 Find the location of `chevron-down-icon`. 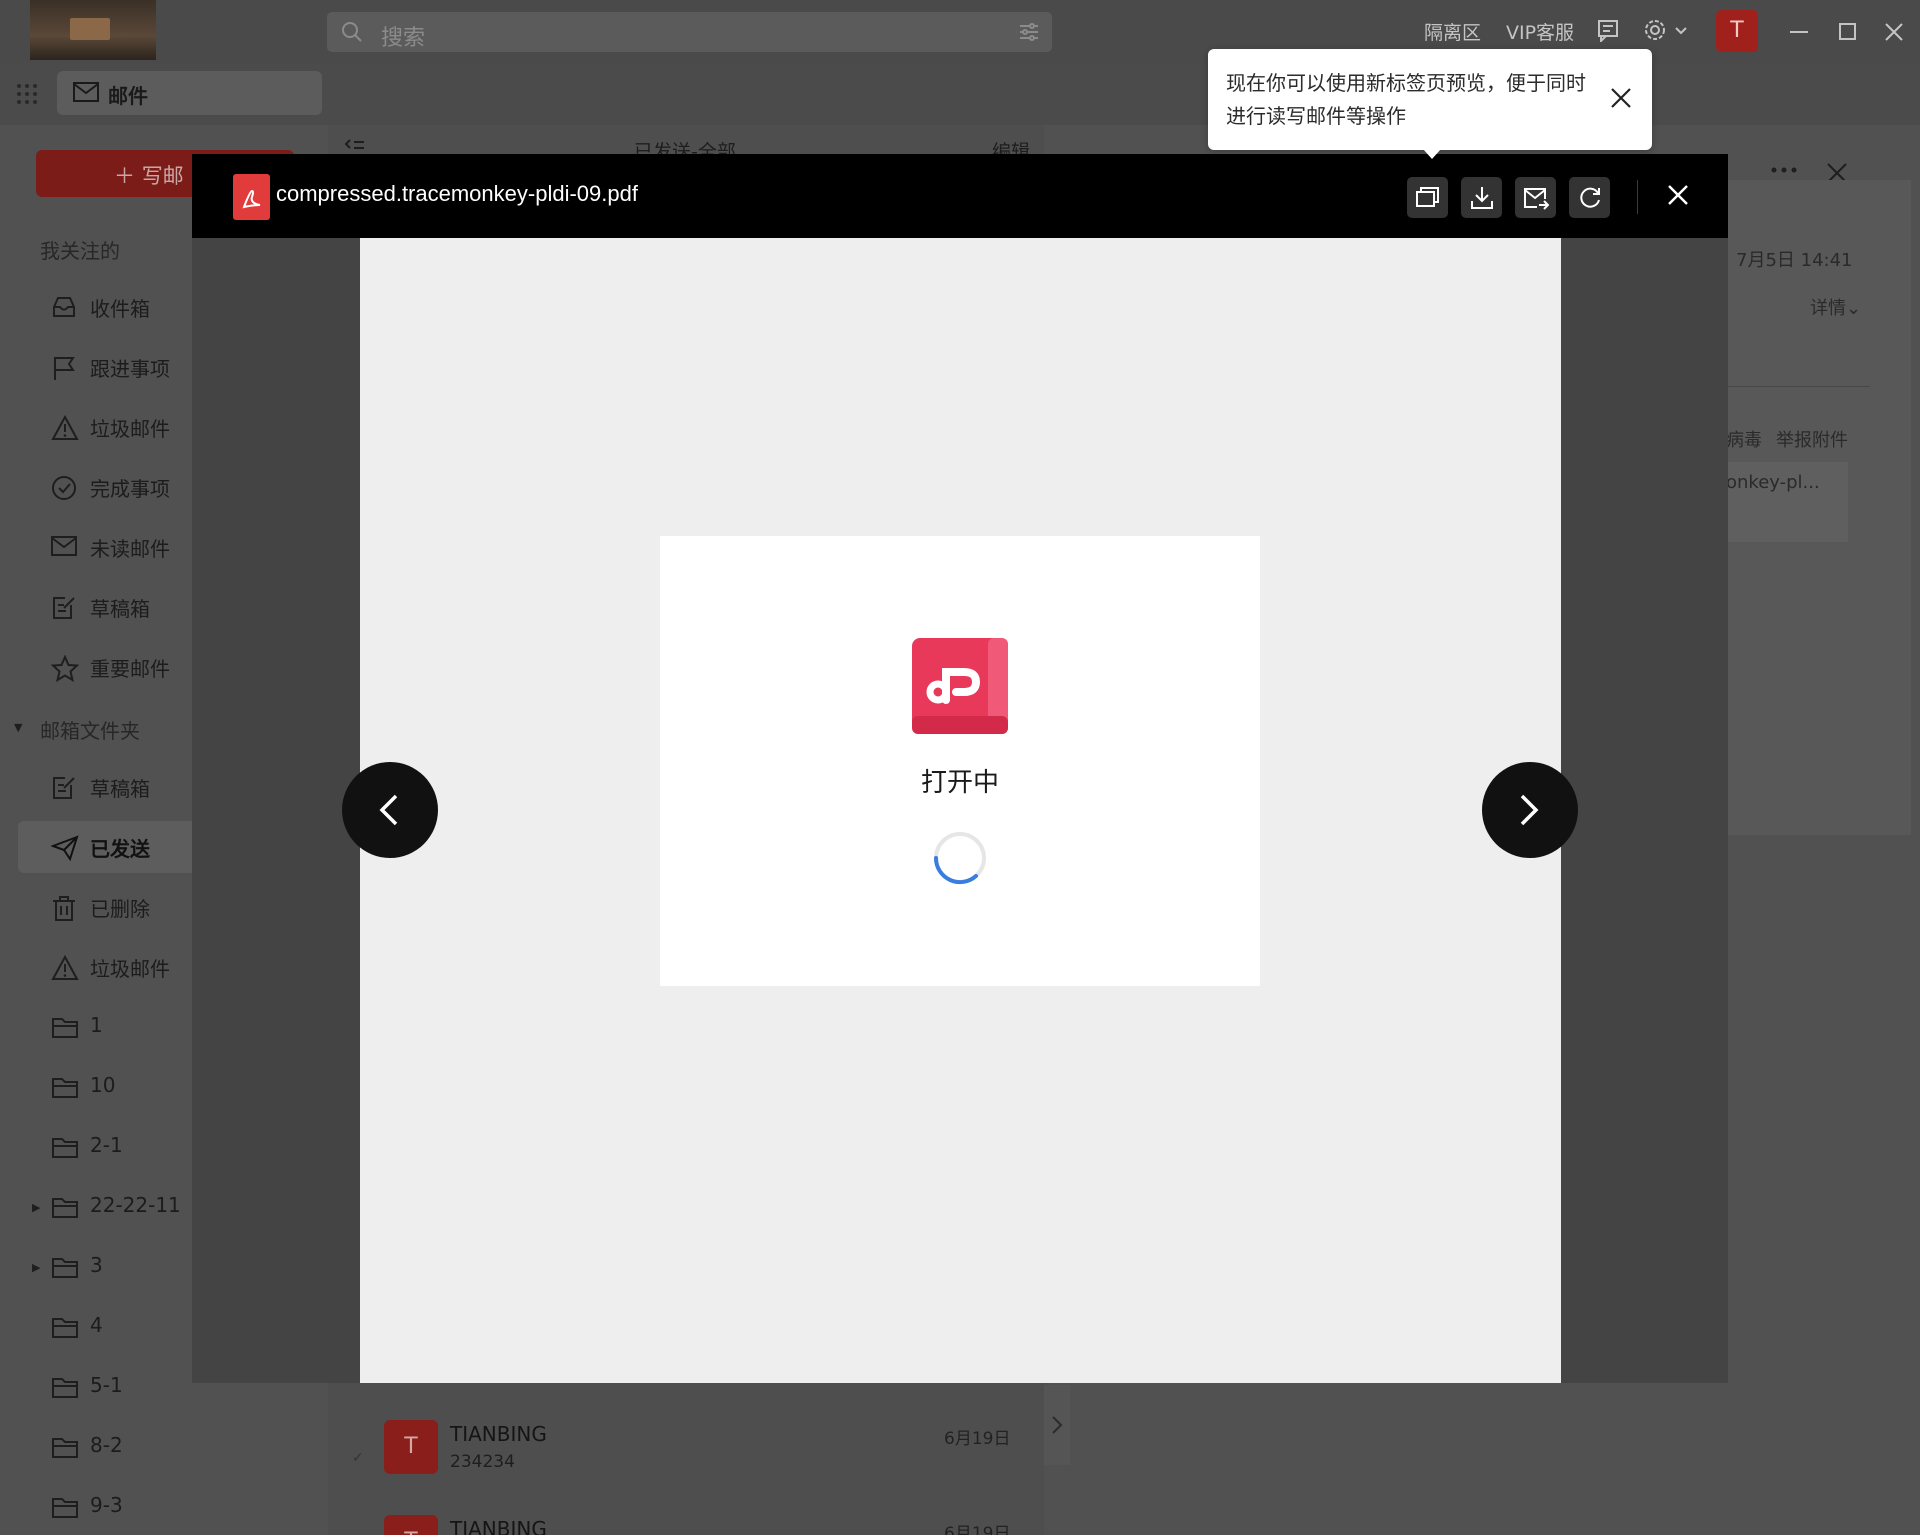

chevron-down-icon is located at coordinates (1681, 31).